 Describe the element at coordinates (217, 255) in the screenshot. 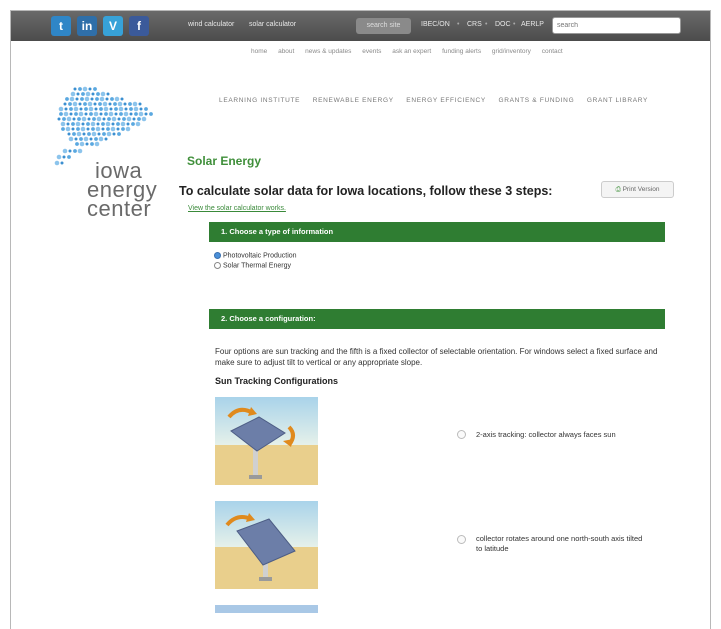

I see `radio-photovoltaic` at that location.